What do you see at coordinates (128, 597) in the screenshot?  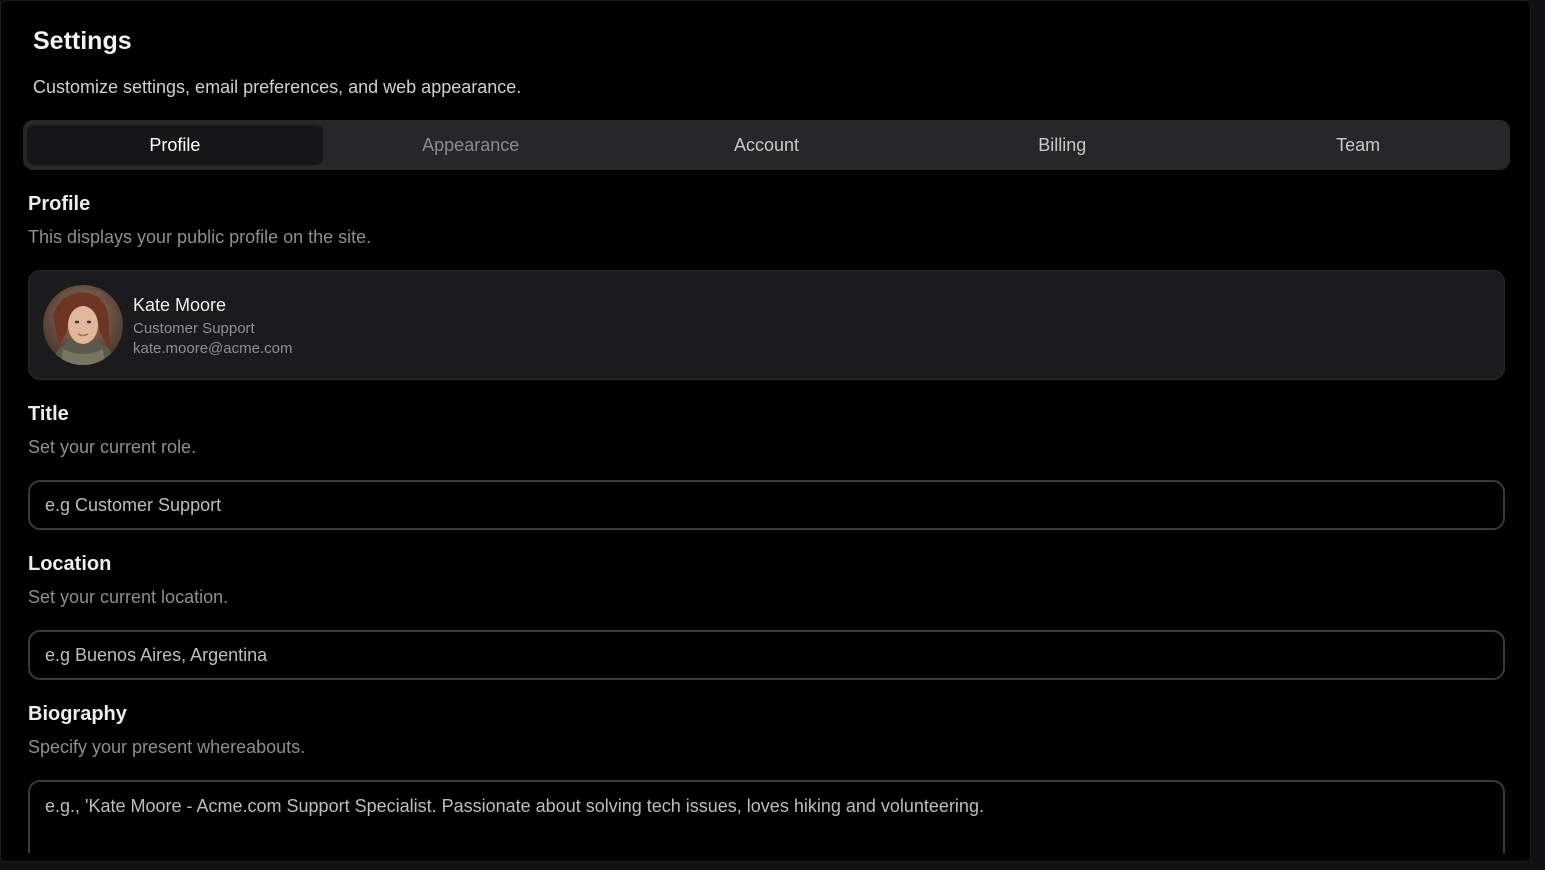 I see `location-section-description: Set your current location.` at bounding box center [128, 597].